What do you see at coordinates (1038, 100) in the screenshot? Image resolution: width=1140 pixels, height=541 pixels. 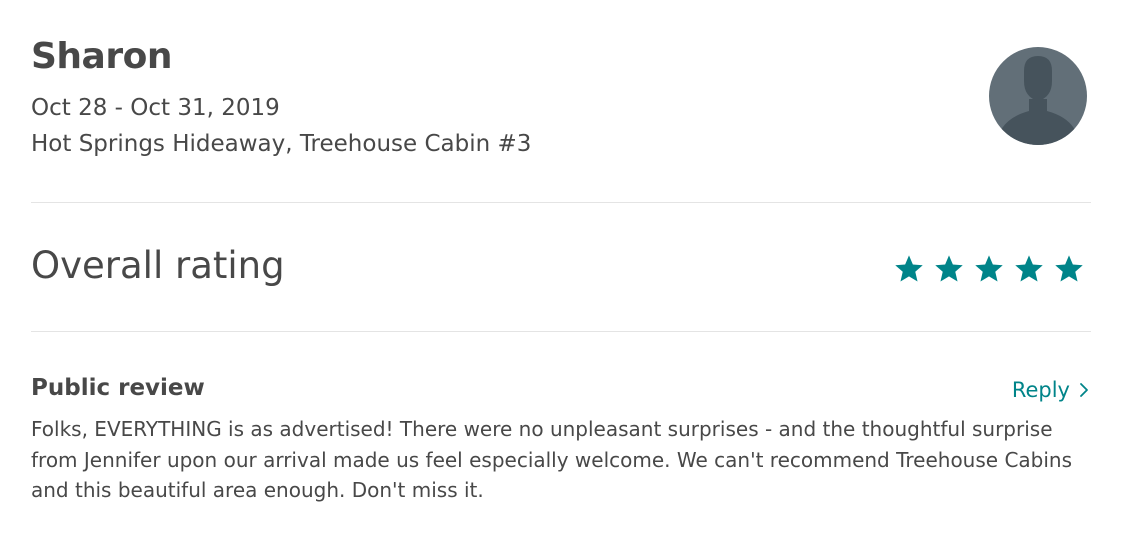 I see `default-user-avatar-icon` at bounding box center [1038, 100].